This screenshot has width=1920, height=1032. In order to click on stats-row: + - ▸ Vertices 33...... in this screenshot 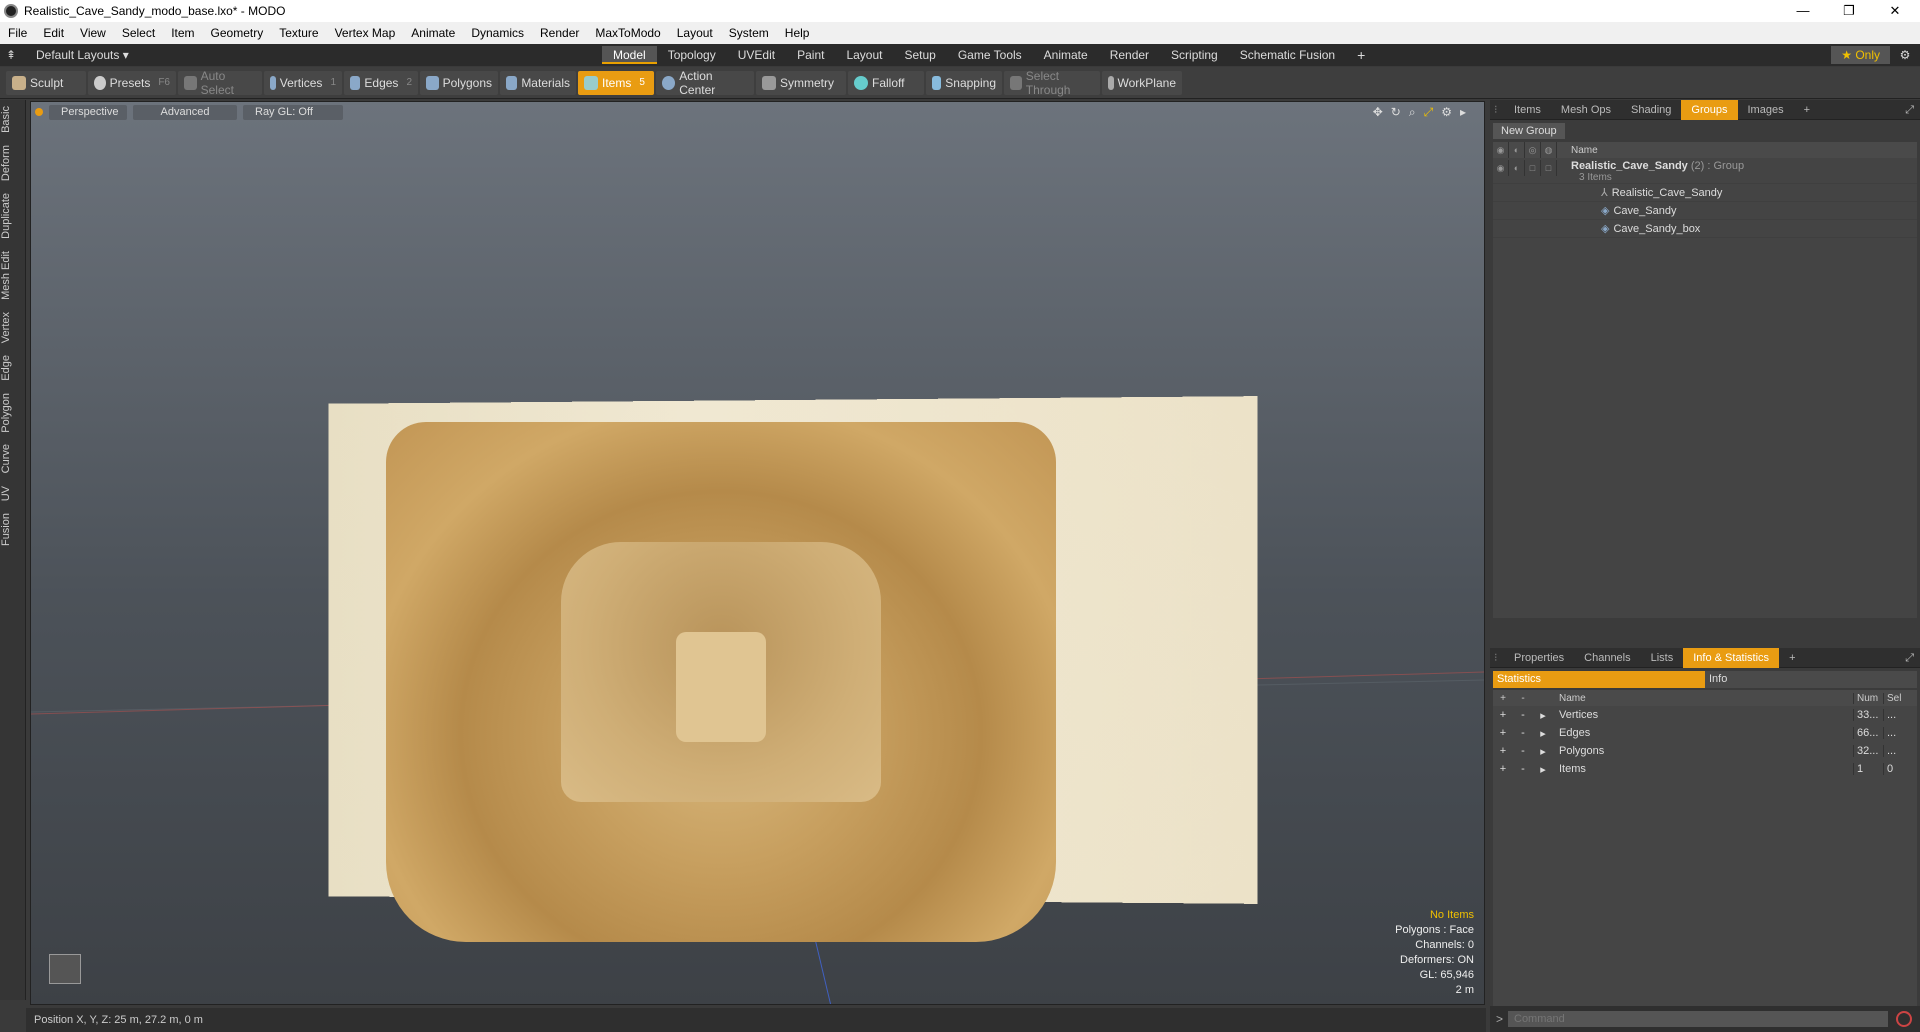, I will do `click(1705, 715)`.